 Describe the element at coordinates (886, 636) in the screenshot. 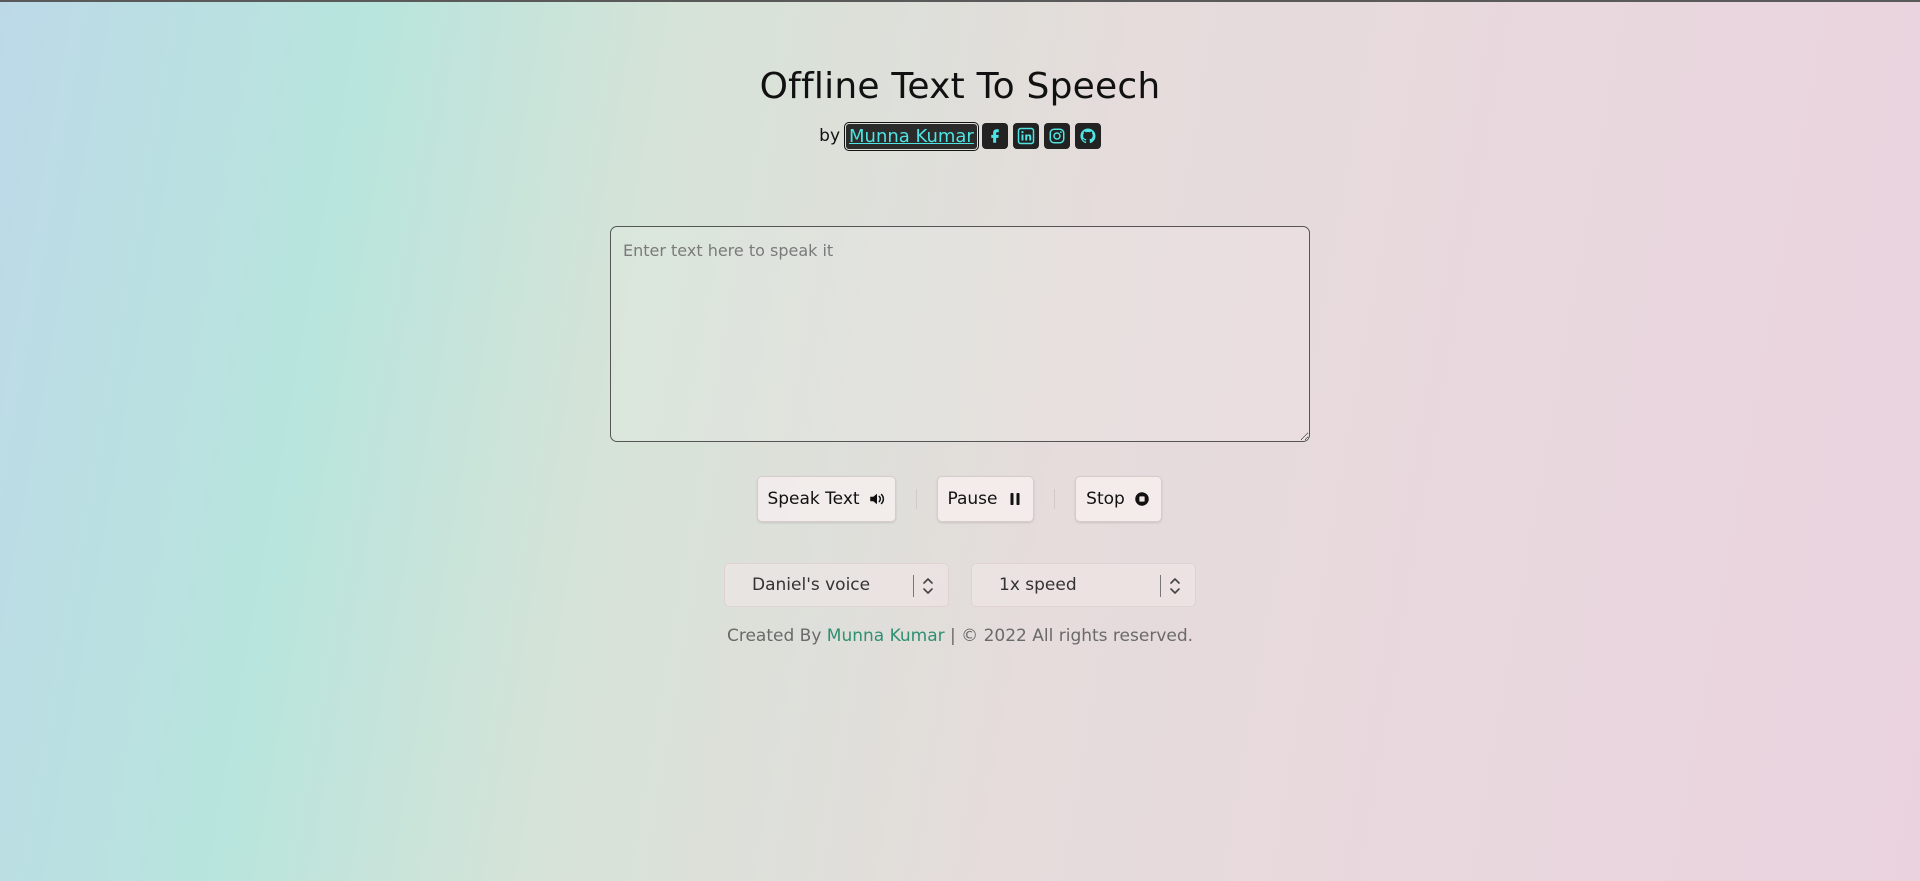

I see `footer-author-link: Munna Kumar` at that location.